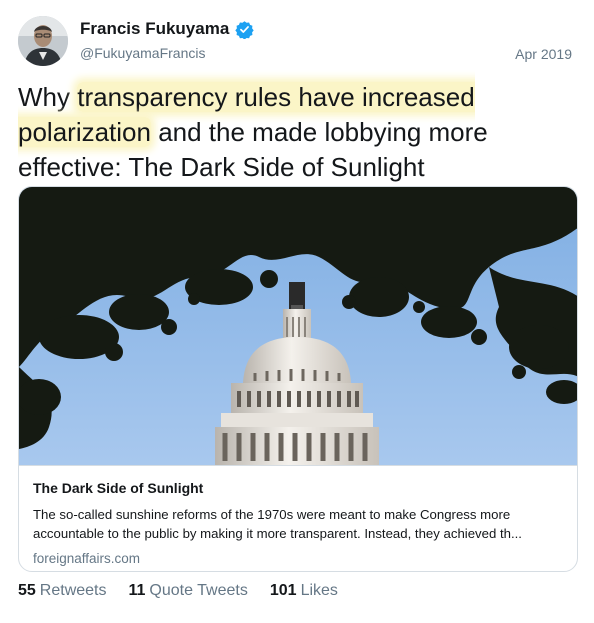 This screenshot has width=594, height=623. What do you see at coordinates (48, 97) in the screenshot?
I see `tweet-text-part-1: Why` at bounding box center [48, 97].